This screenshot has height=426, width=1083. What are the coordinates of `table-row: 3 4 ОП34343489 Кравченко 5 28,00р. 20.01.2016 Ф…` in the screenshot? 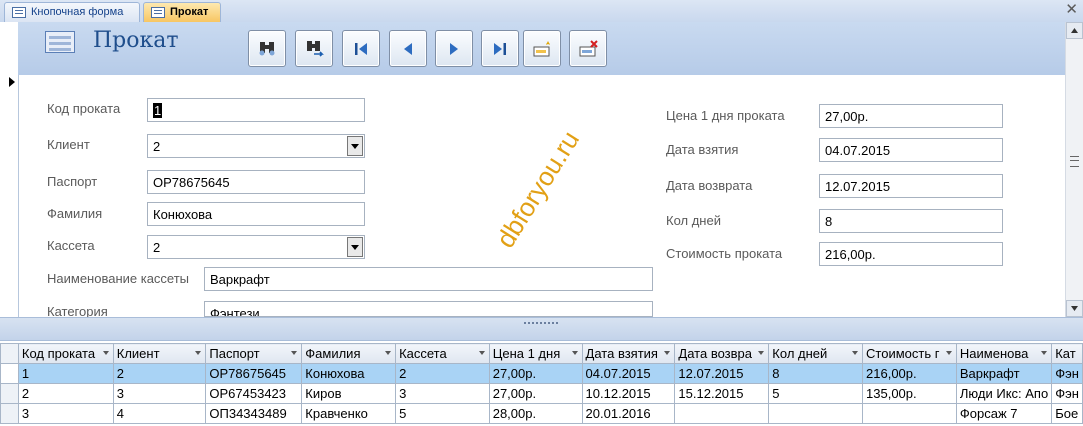 It's located at (541, 413).